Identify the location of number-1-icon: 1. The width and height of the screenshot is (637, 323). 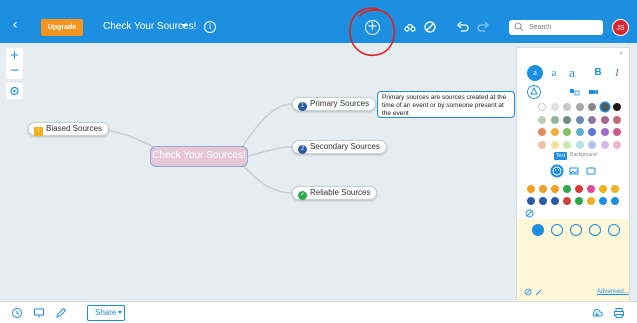
(302, 106).